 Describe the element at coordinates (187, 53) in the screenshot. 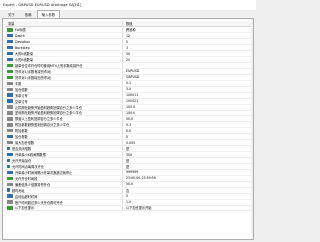

I see `value-cell: 50` at that location.